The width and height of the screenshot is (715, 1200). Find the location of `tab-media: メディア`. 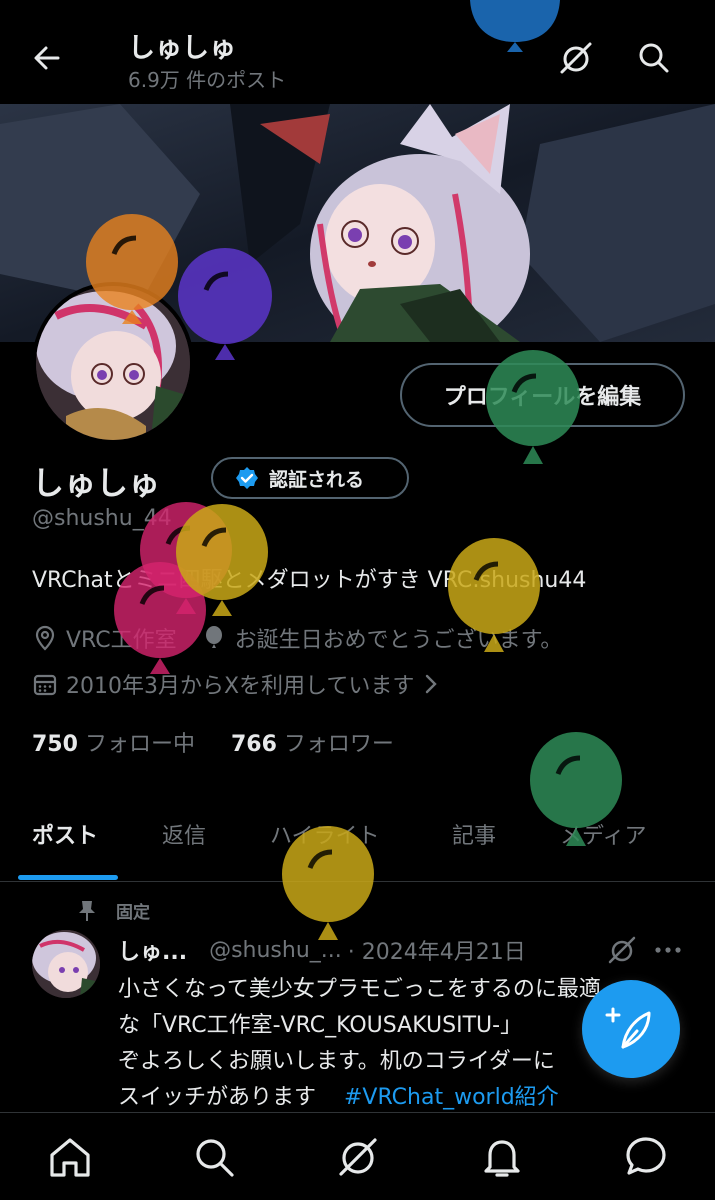

tab-media: メディア is located at coordinates (603, 834).